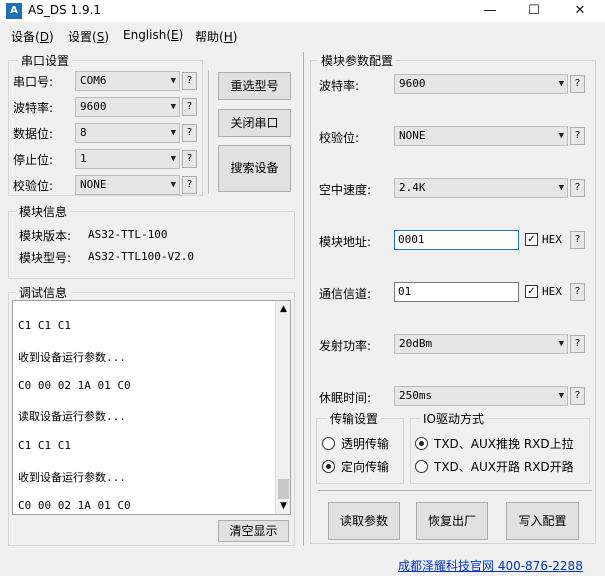 The image size is (605, 576). I want to click on module-address-label: 模块地址:, so click(345, 242).